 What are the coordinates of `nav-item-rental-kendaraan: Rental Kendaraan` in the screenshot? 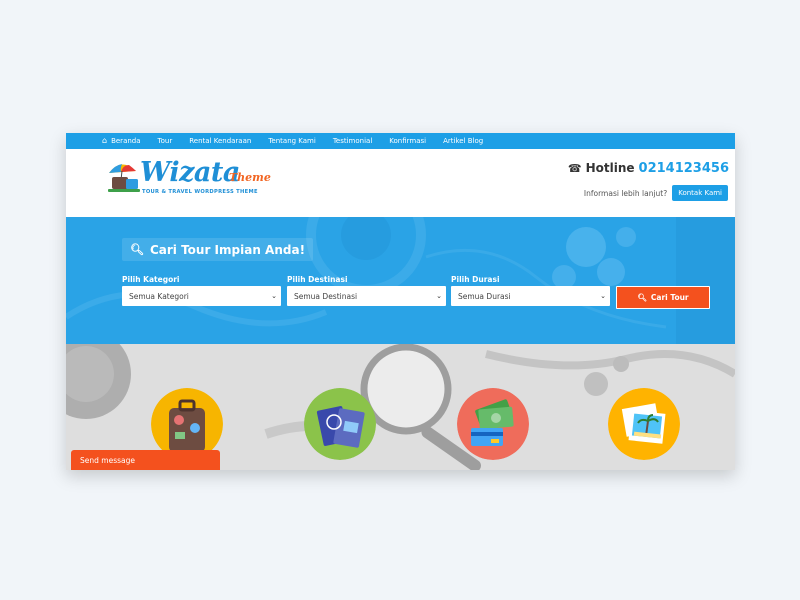 It's located at (220, 141).